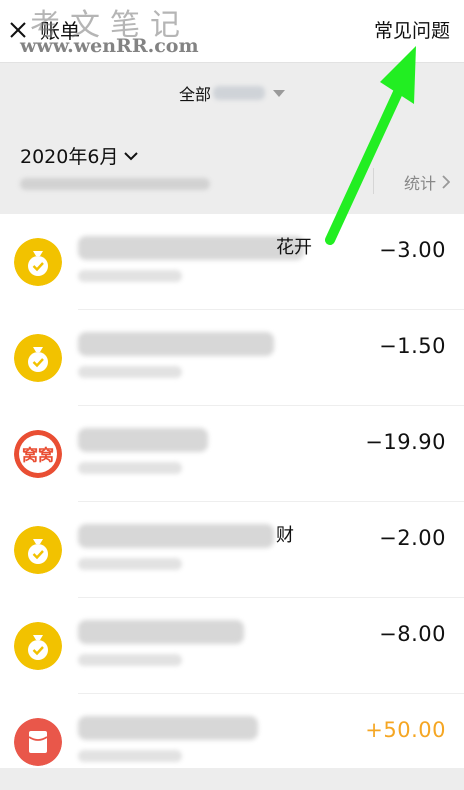 This screenshot has width=464, height=790. I want to click on transaction-row: 花开 −3.00, so click(232, 262).